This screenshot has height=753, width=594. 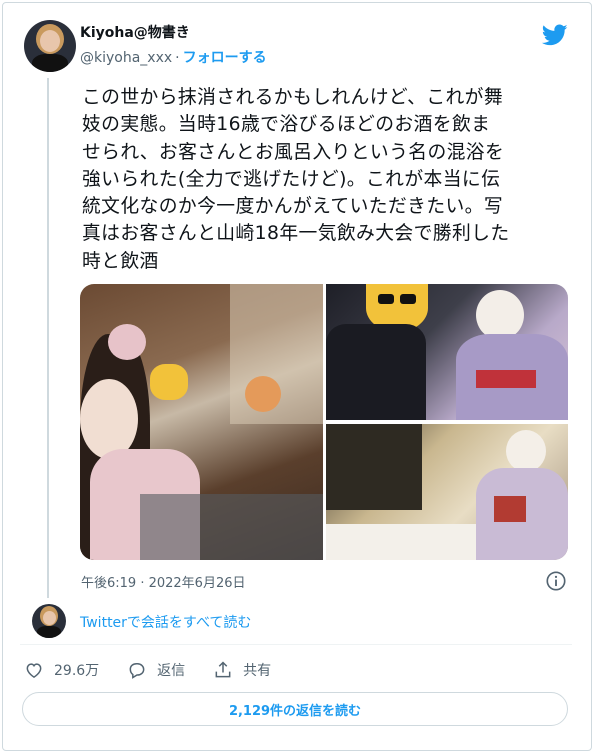 I want to click on tweet-timestamp: 午後6:19 · 2022年6月26日, so click(x=163, y=581).